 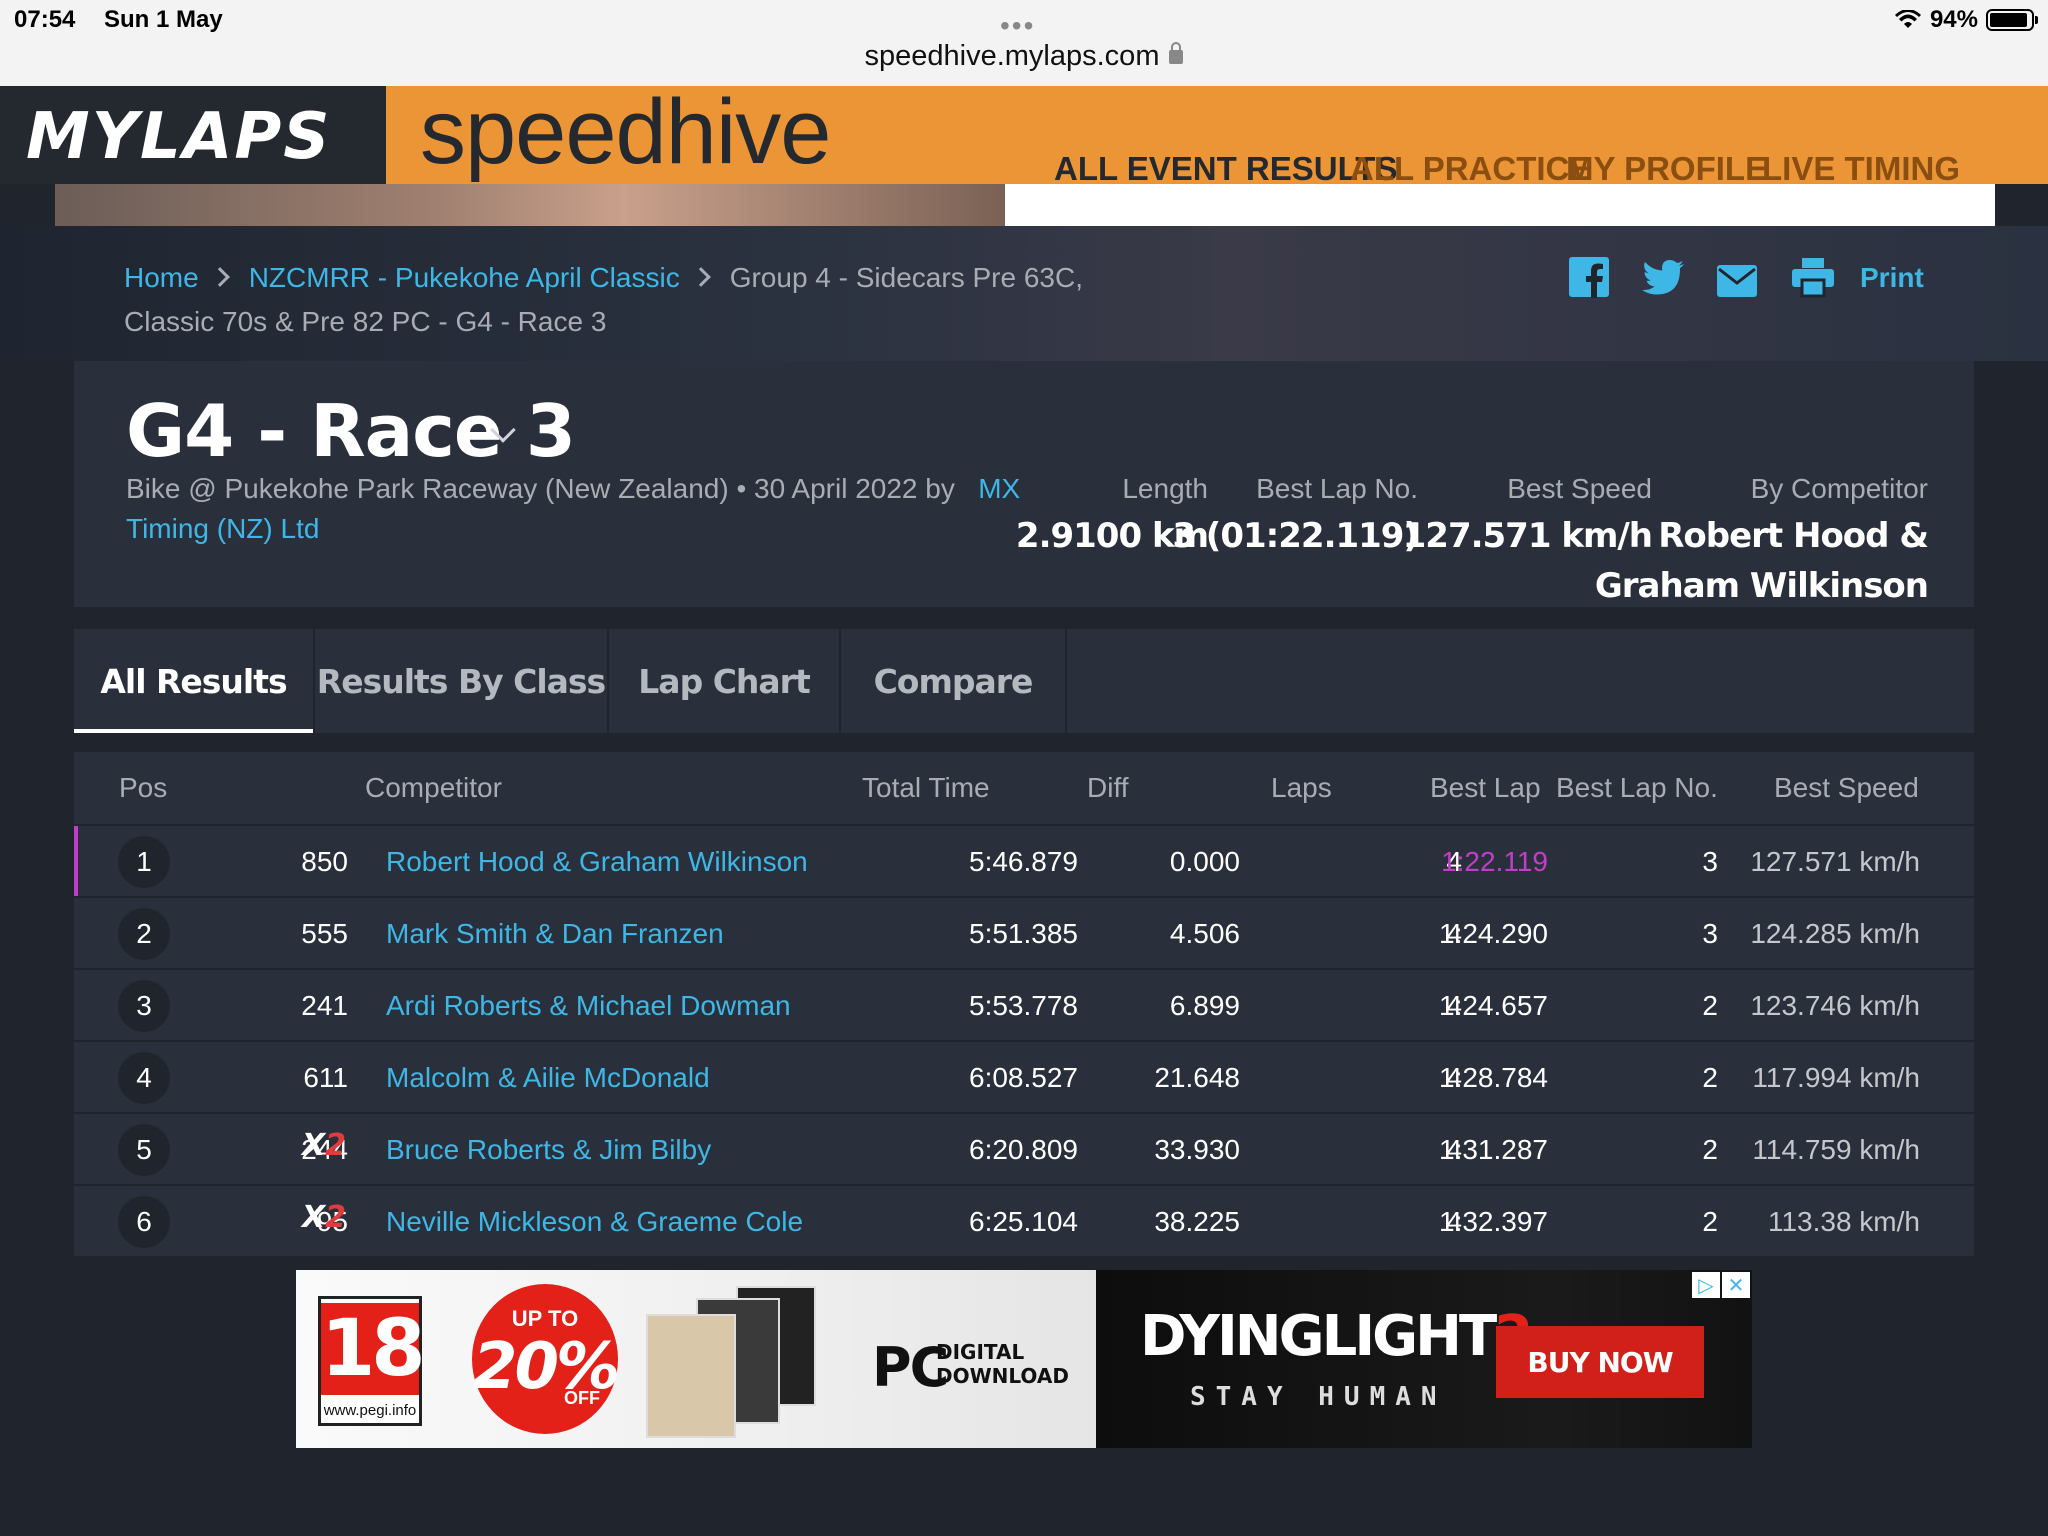 I want to click on breadcrumb-event: NZCMRR - Pukekohe April Classic, so click(x=464, y=277).